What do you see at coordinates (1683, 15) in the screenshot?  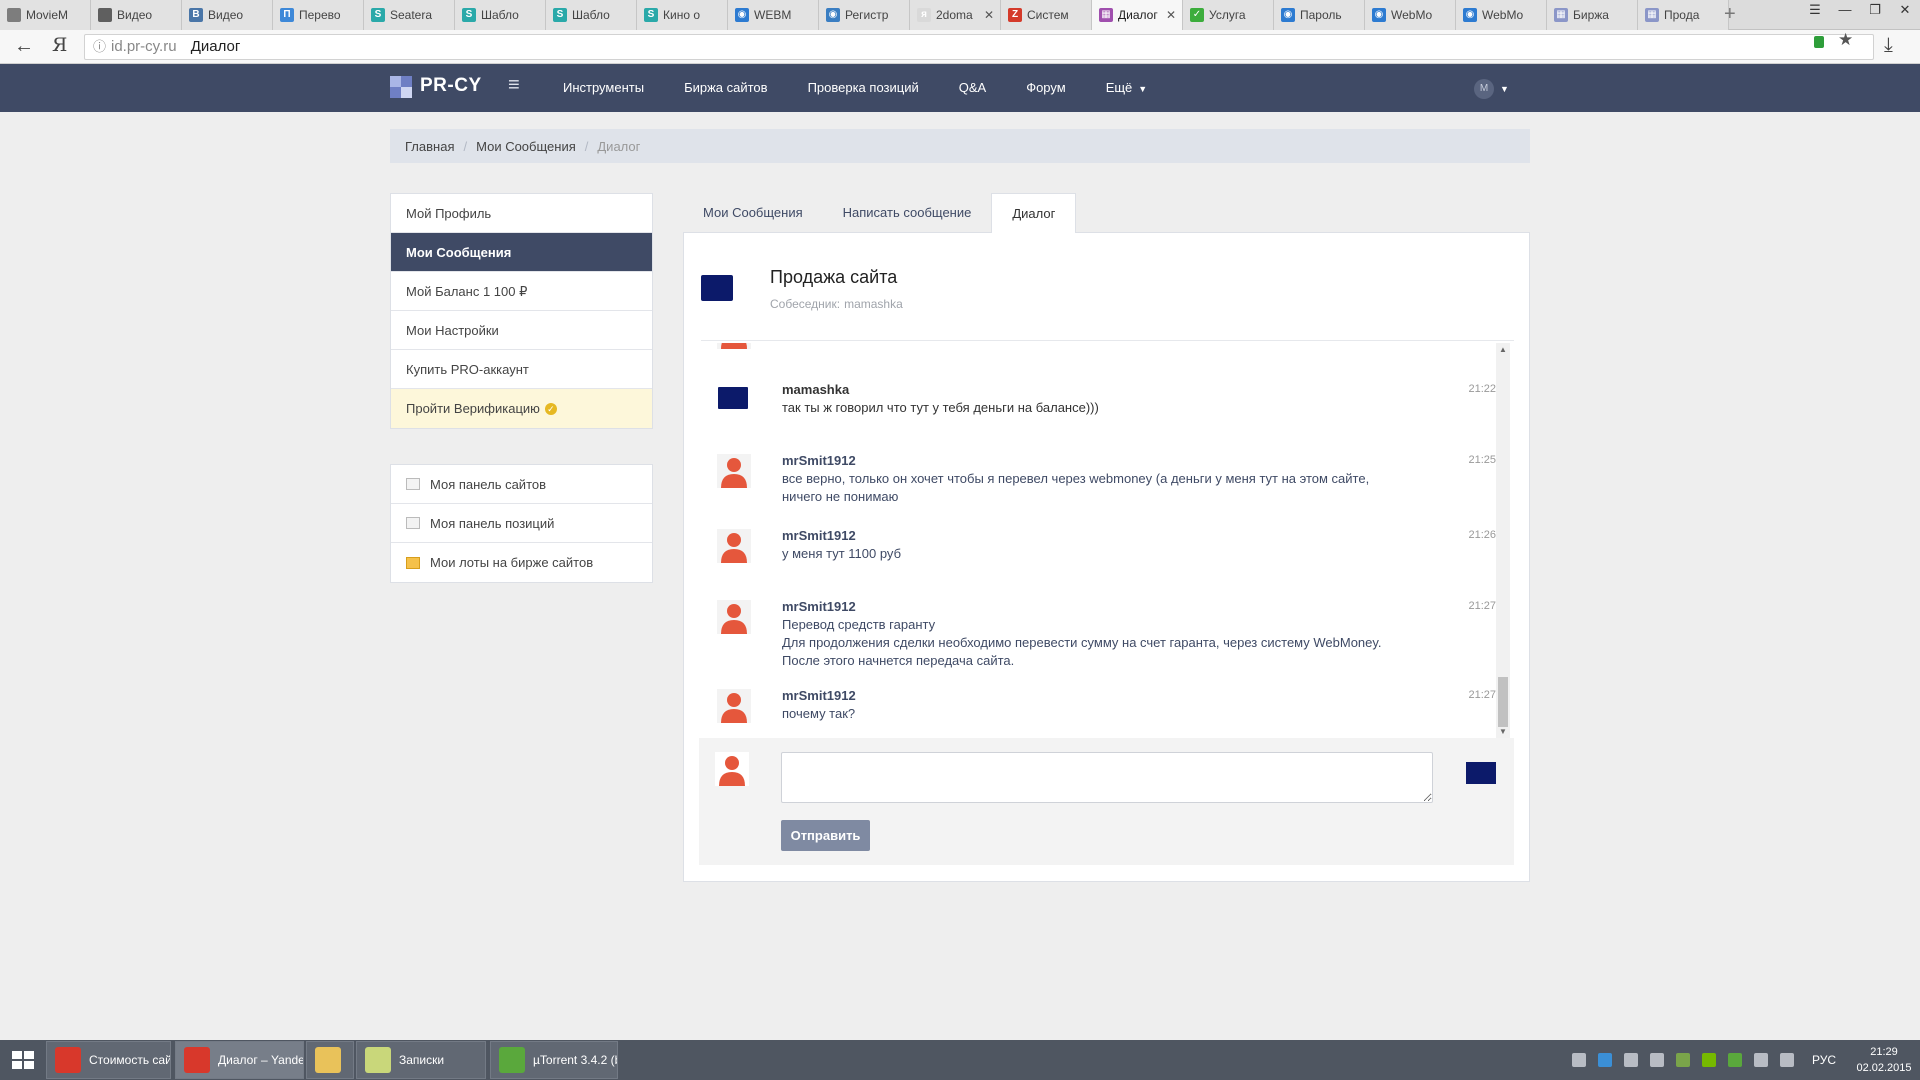 I see `browser-tab: ▦ Прода` at bounding box center [1683, 15].